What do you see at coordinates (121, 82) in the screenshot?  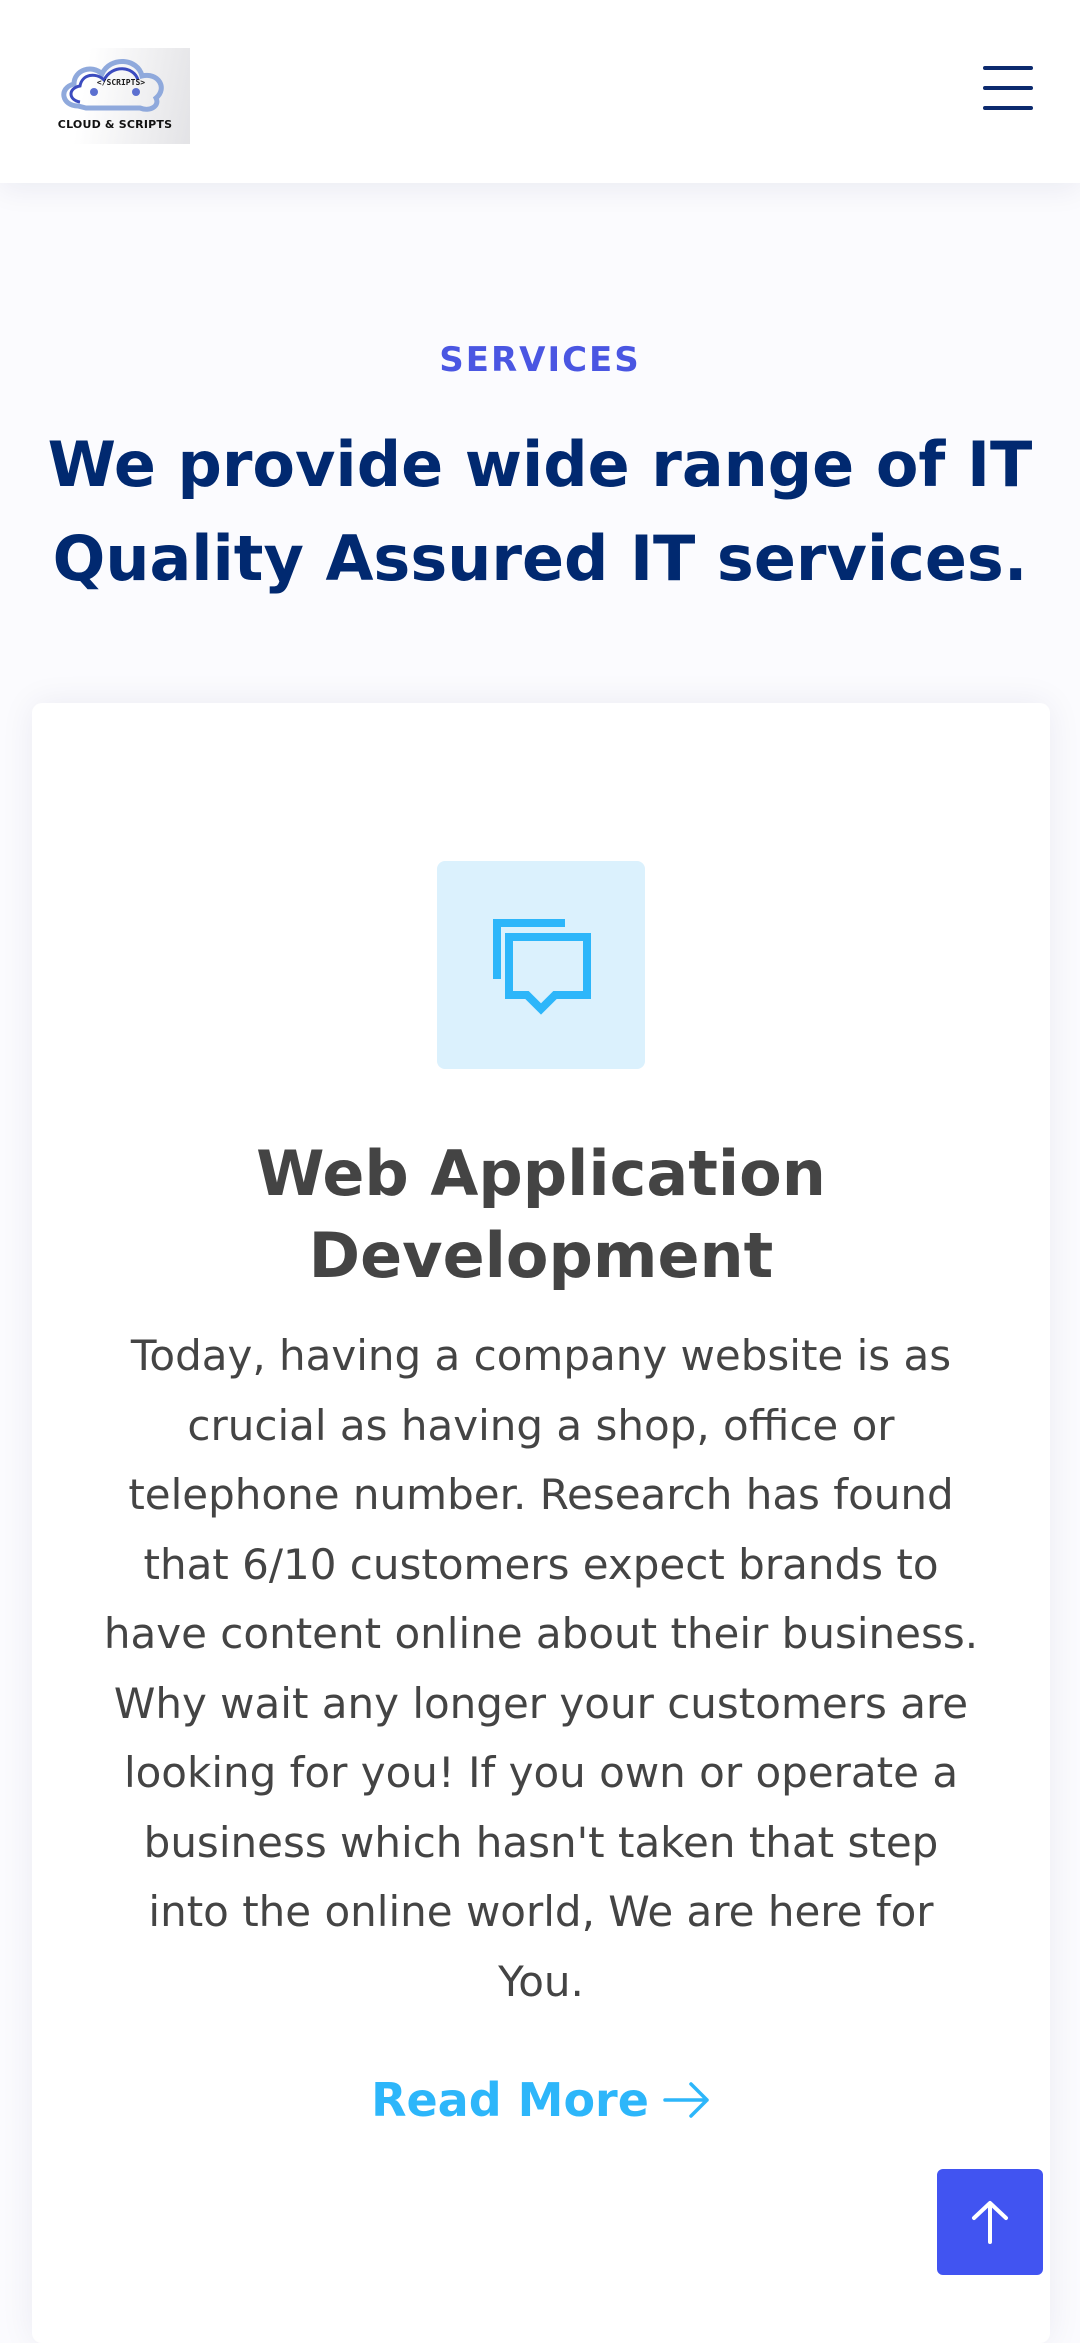 I see `logo-script-text: </SCRIPTS>` at bounding box center [121, 82].